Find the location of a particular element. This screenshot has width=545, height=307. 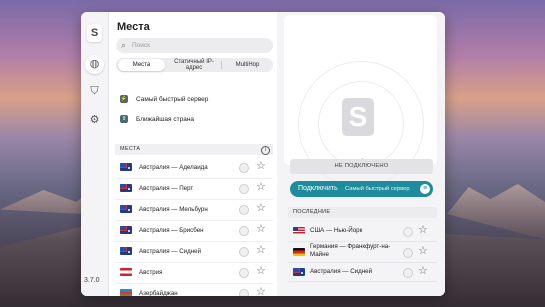

connect-target: Самый быстрый сервер is located at coordinates (377, 189).